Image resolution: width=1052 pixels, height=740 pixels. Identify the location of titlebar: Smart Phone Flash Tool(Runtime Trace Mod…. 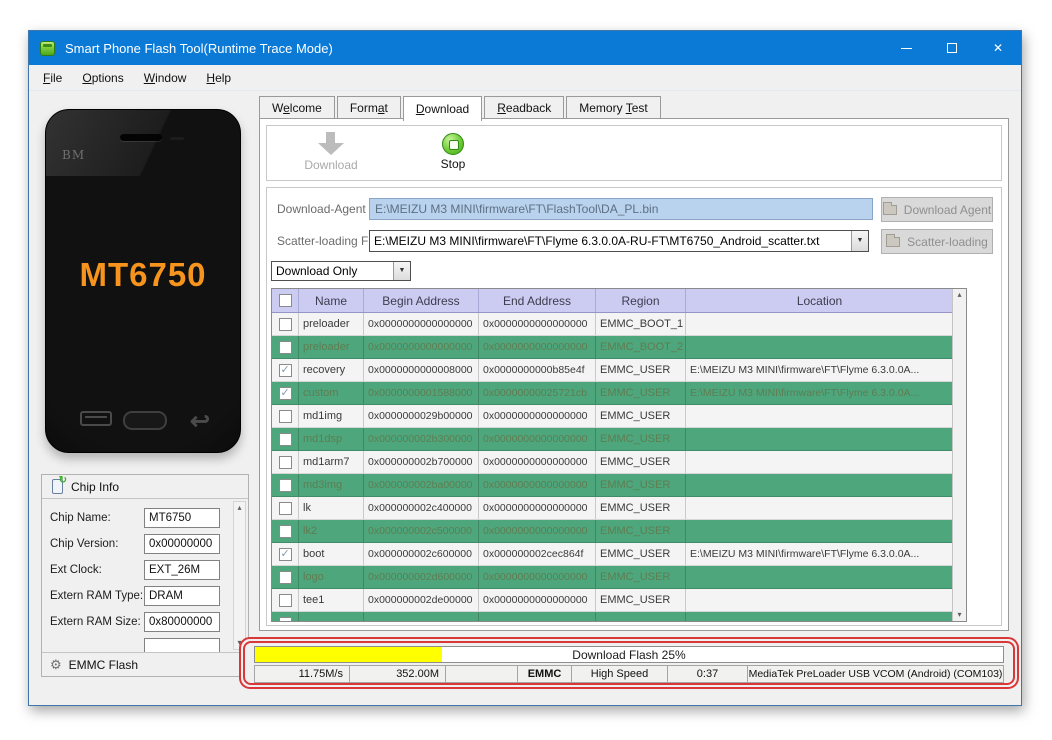
(525, 48).